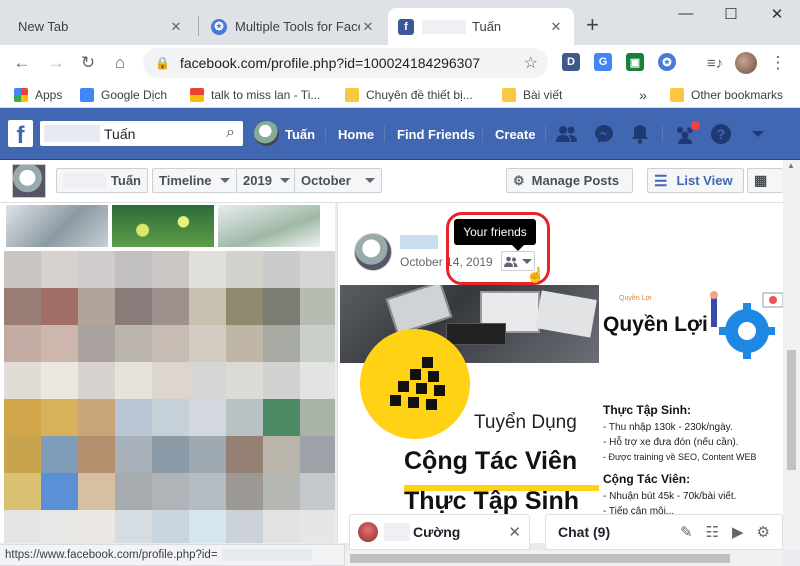 The image size is (800, 566). Describe the element at coordinates (87, 94) in the screenshot. I see `translate-icon` at that location.